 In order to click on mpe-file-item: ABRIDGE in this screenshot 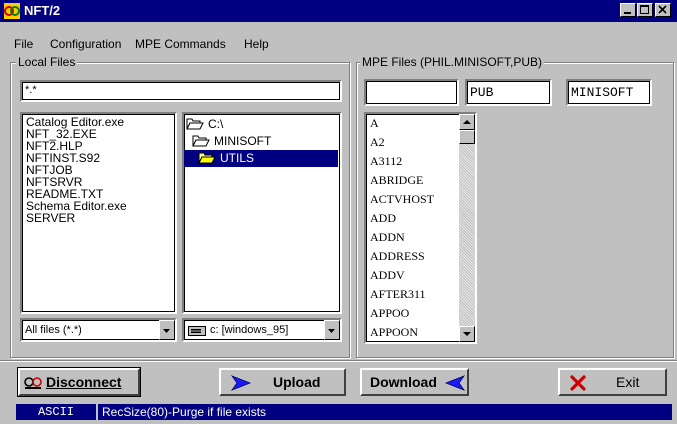, I will do `click(396, 180)`.